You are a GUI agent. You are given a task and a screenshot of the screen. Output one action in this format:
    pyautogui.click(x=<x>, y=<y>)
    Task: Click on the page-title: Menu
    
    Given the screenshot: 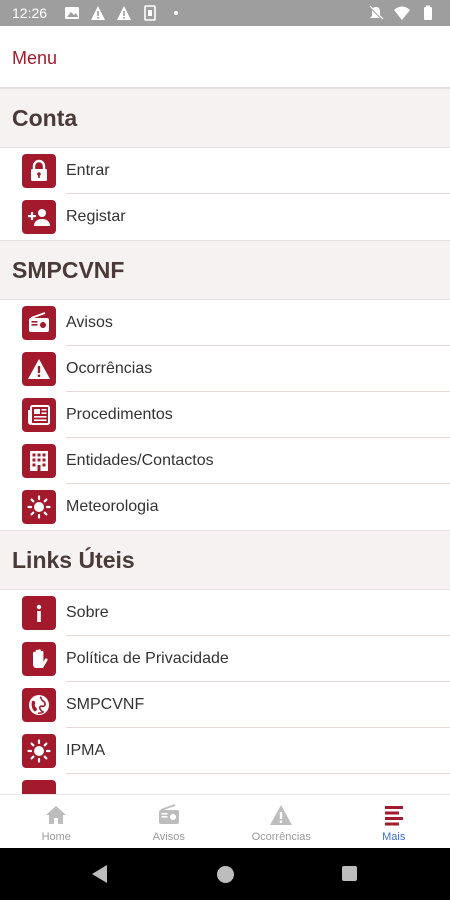 What is the action you would take?
    pyautogui.click(x=35, y=58)
    